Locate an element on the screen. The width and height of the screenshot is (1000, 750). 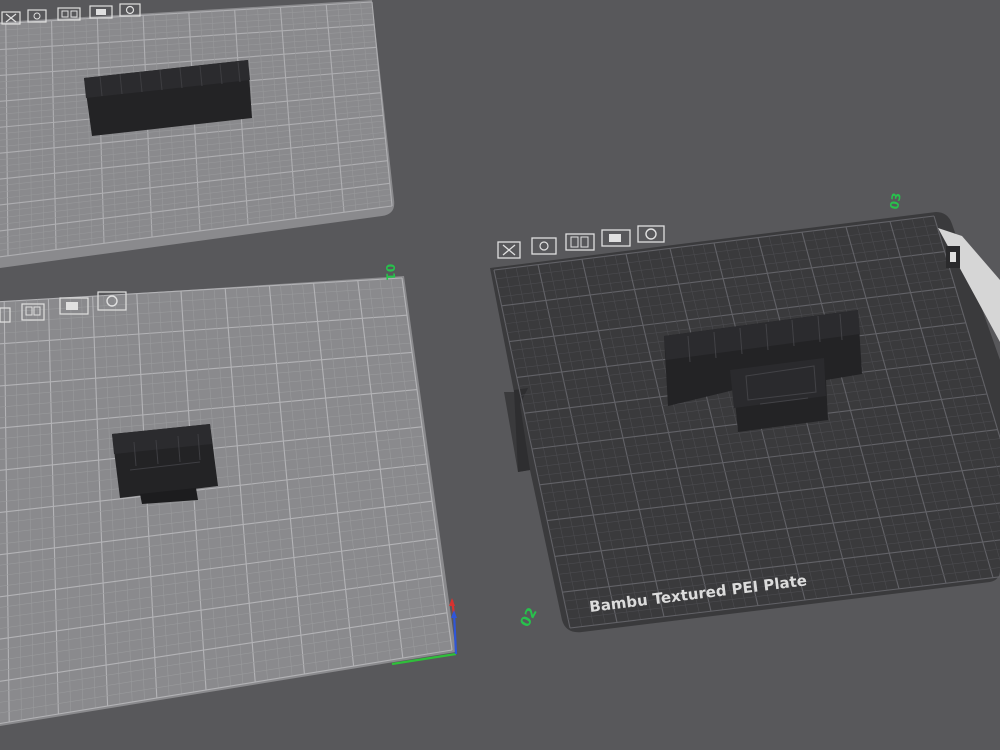
plate-lock-icon is located at coordinates (953, 257).